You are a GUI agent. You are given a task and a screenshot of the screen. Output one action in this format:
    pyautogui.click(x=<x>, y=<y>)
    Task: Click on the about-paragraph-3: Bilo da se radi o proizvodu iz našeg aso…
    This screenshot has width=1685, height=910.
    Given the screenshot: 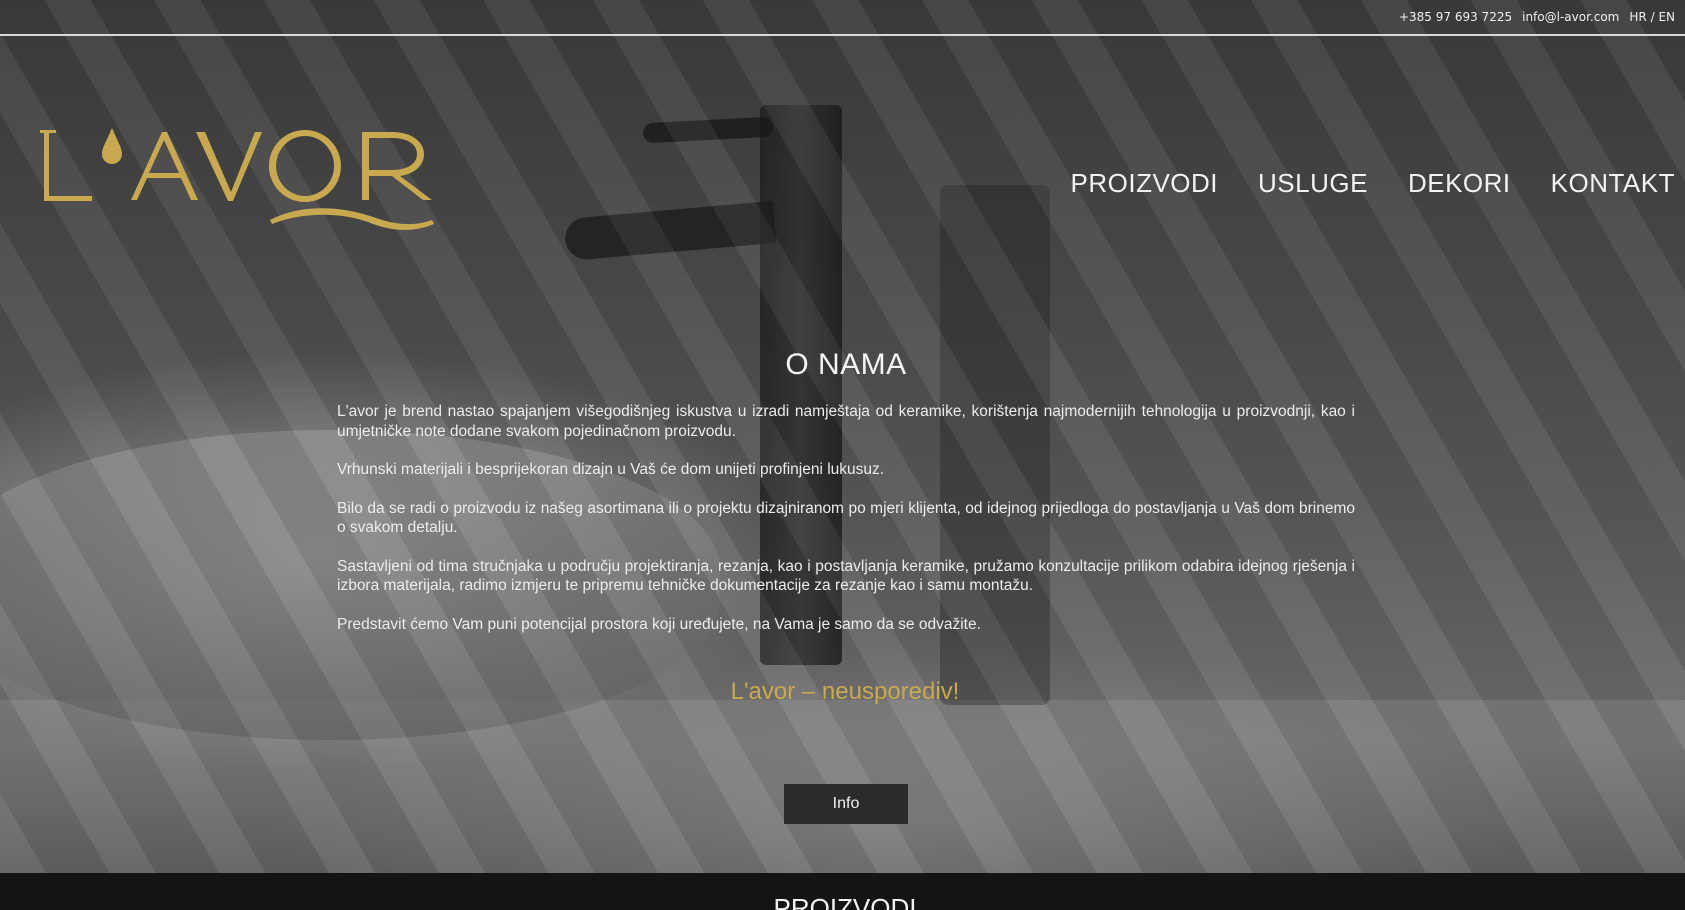 What is the action you would take?
    pyautogui.click(x=846, y=518)
    